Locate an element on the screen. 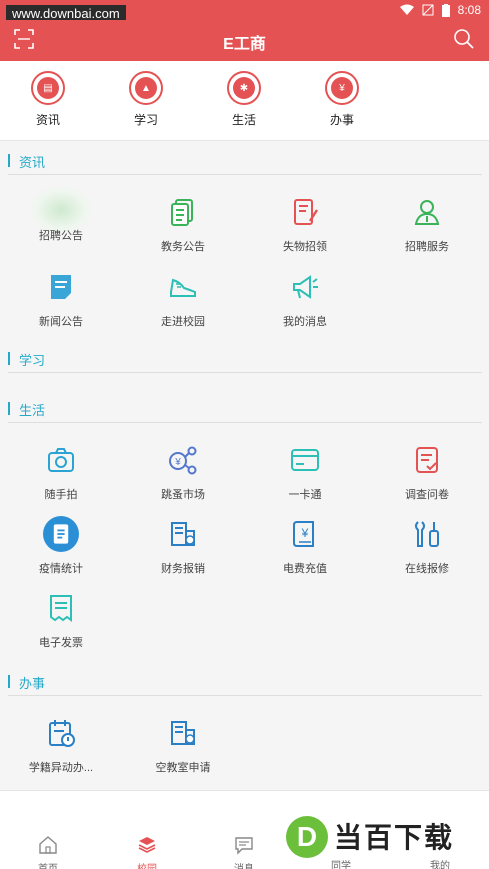 Image resolution: width=489 pixels, height=869 pixels. section-header-life: 生活 is located at coordinates (245, 408).